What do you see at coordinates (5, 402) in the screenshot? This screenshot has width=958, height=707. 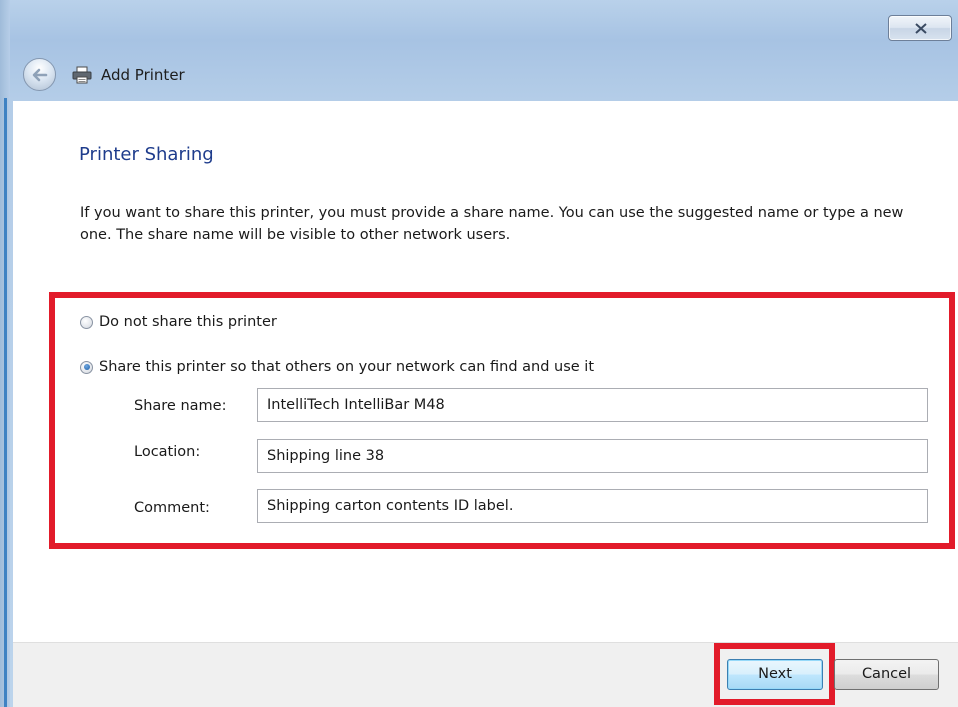 I see `window-left-edge-line` at bounding box center [5, 402].